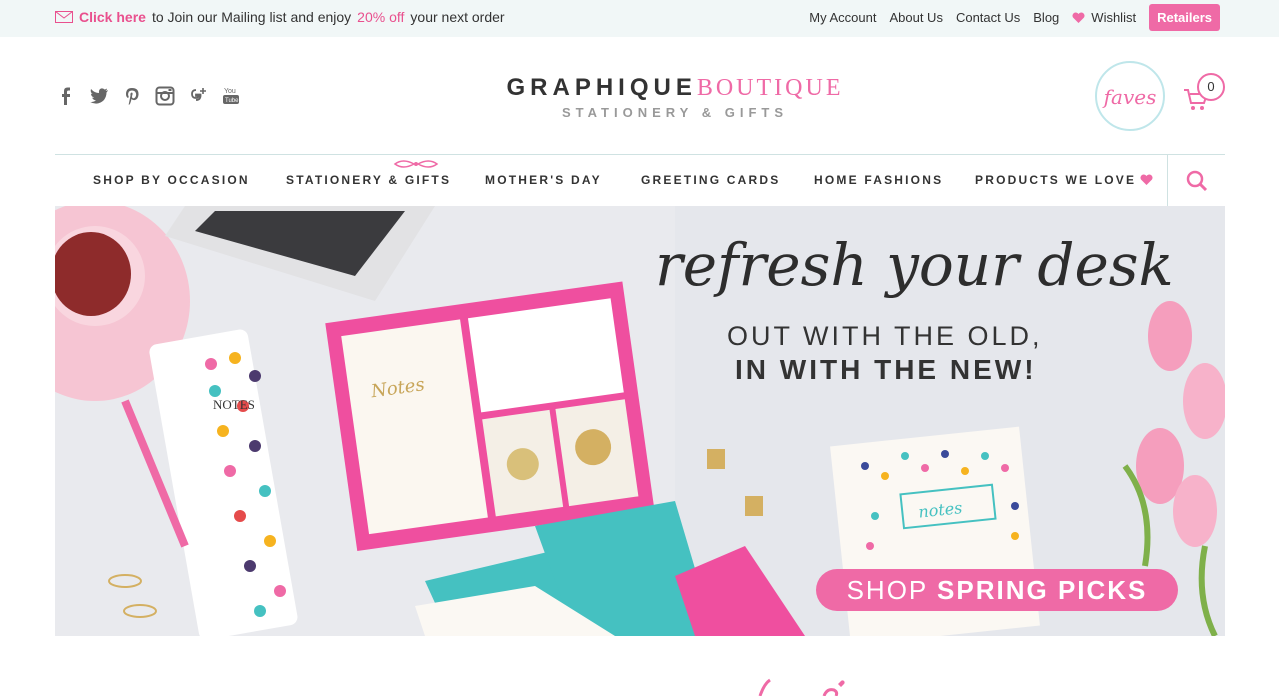 The width and height of the screenshot is (1279, 696). Describe the element at coordinates (887, 590) in the screenshot. I see `cta-word-shop: SHOP` at that location.